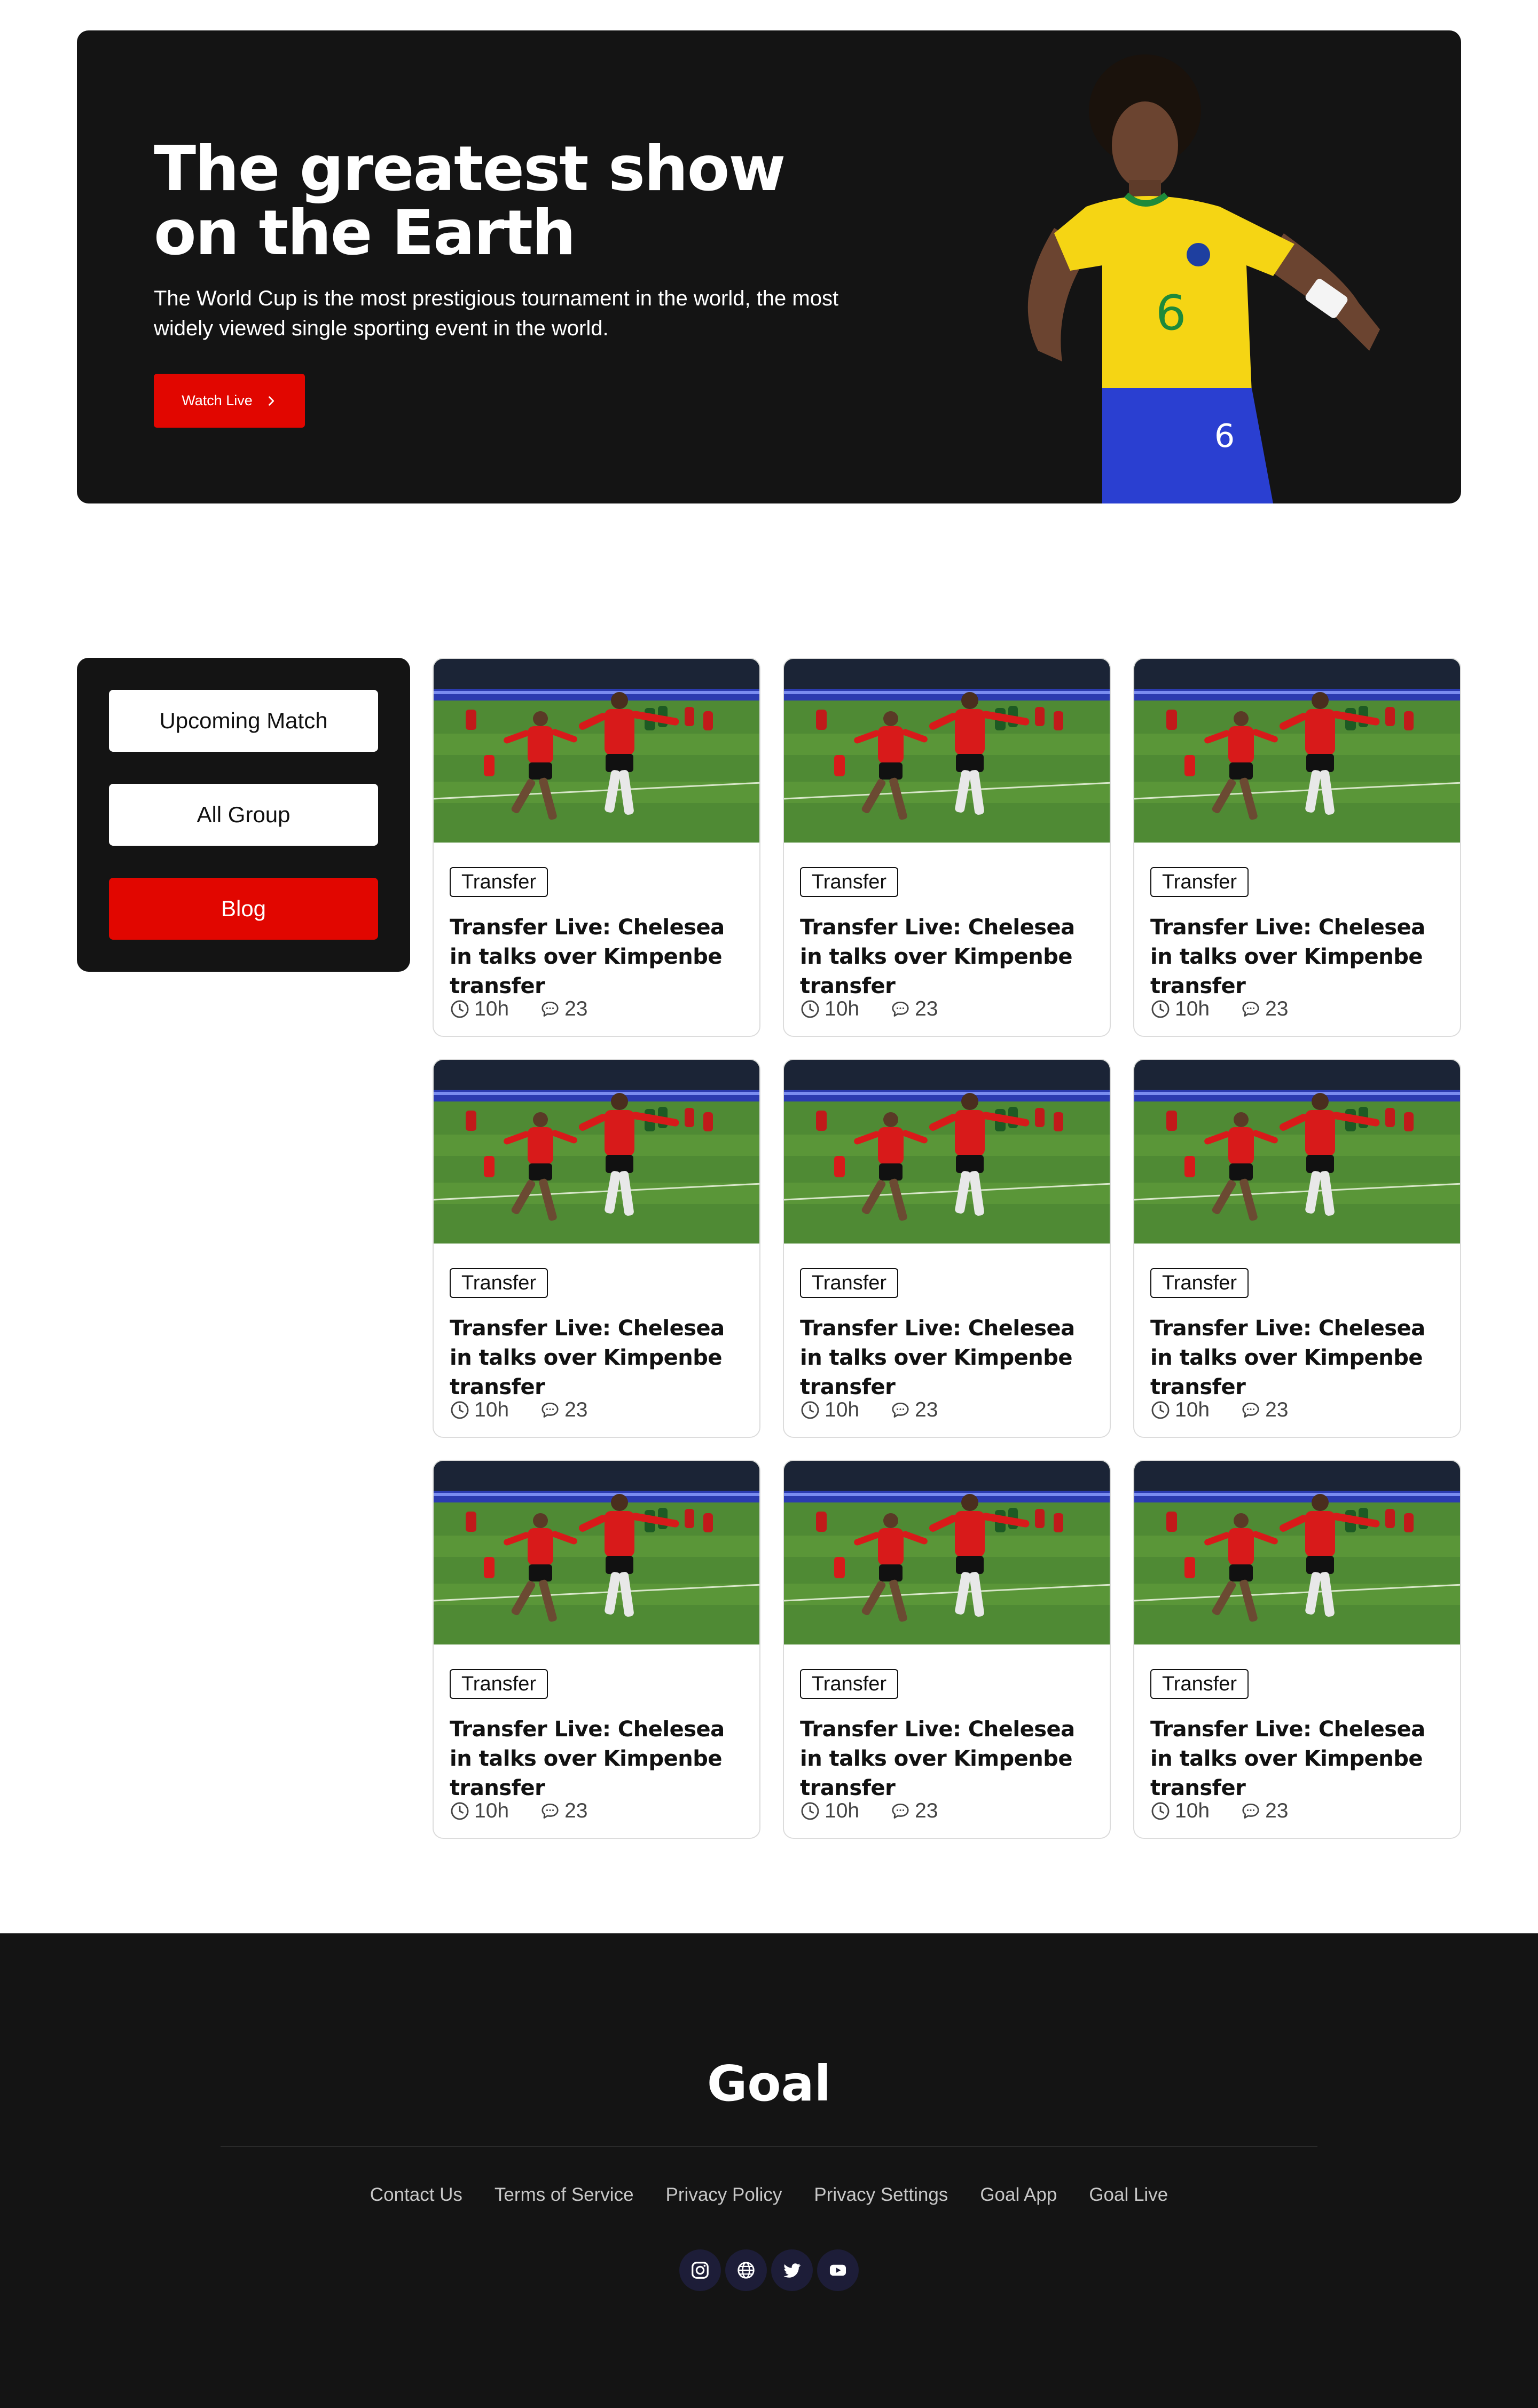 The image size is (1538, 2408). I want to click on youtube-icon, so click(837, 2270).